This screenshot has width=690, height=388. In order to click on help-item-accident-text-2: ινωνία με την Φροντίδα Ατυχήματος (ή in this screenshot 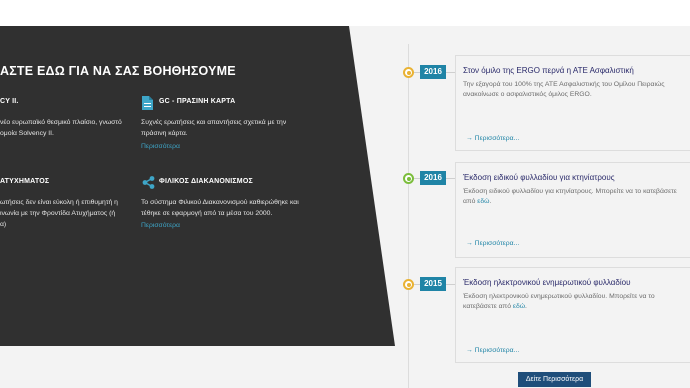, I will do `click(58, 213)`.